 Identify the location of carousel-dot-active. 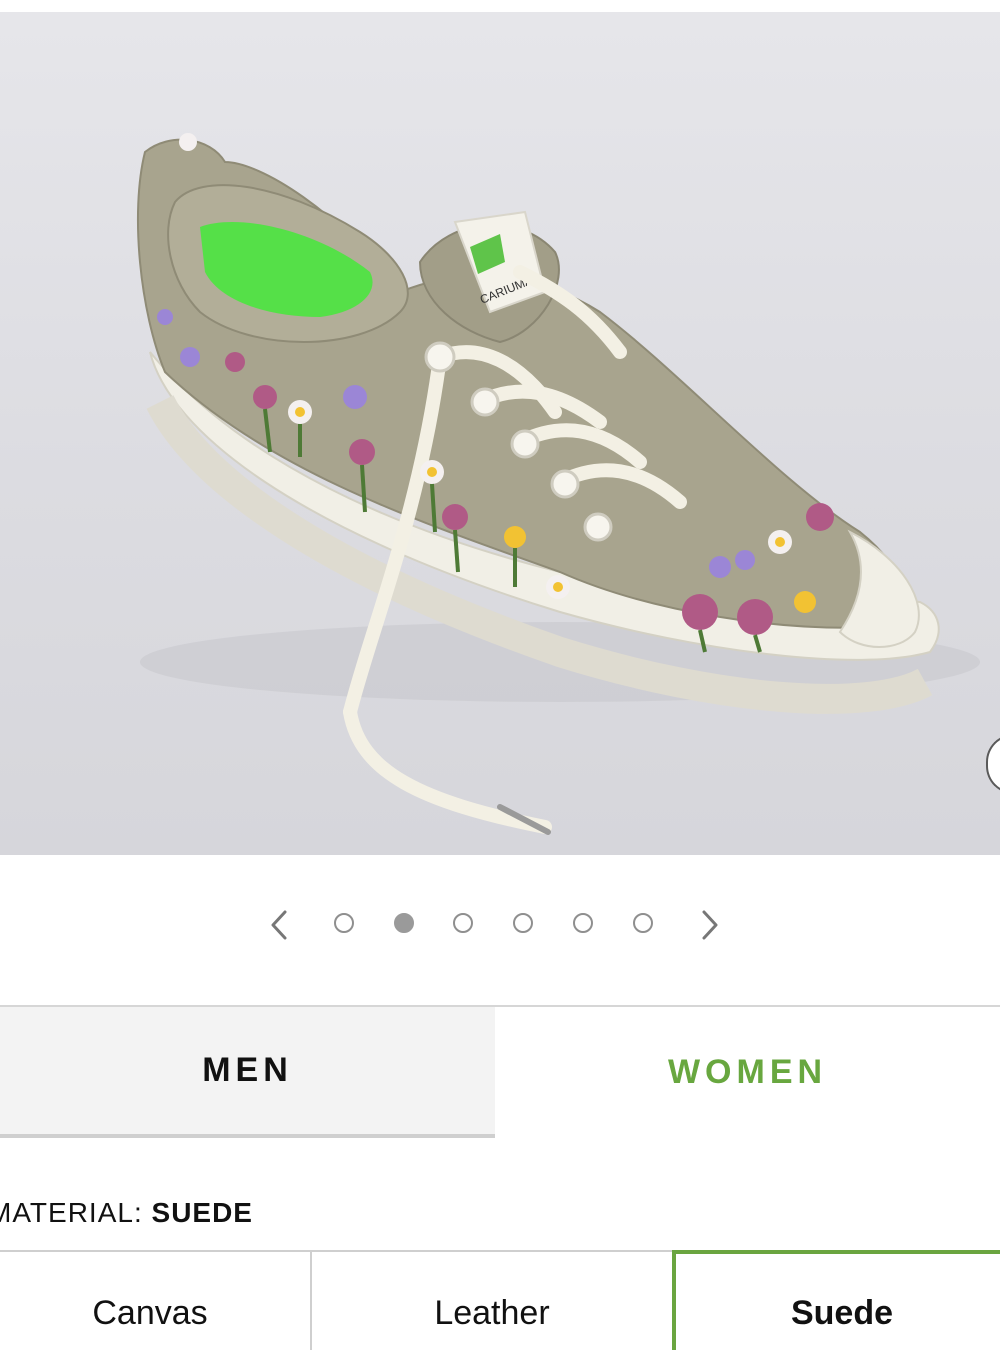
(404, 923).